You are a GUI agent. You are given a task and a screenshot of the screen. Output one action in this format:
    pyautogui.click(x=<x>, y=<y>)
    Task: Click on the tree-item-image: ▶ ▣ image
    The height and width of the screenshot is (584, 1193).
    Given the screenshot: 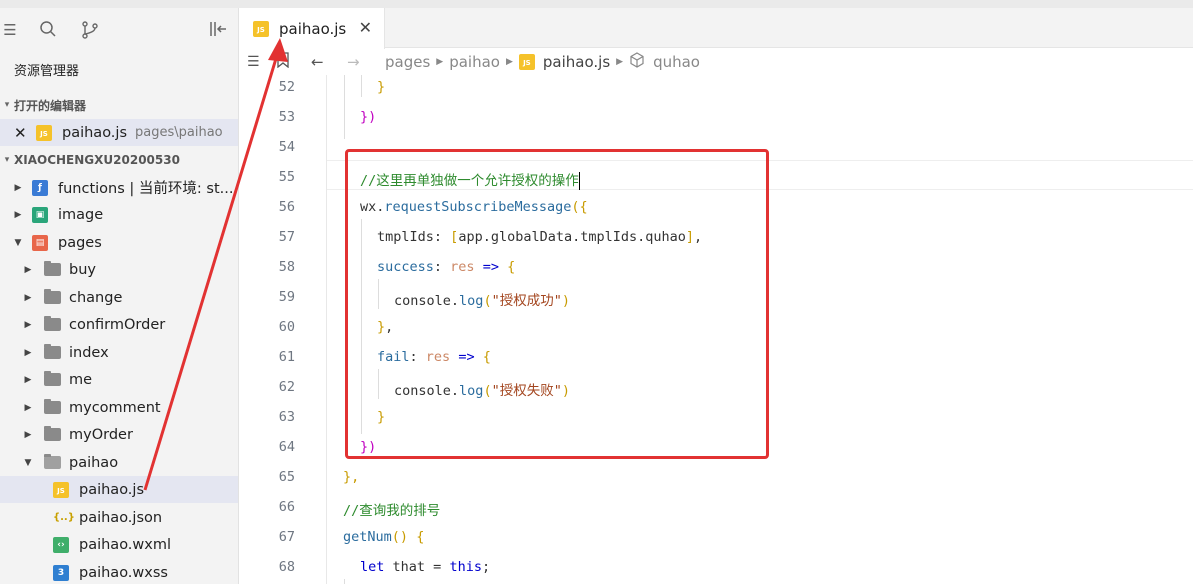 What is the action you would take?
    pyautogui.click(x=119, y=214)
    